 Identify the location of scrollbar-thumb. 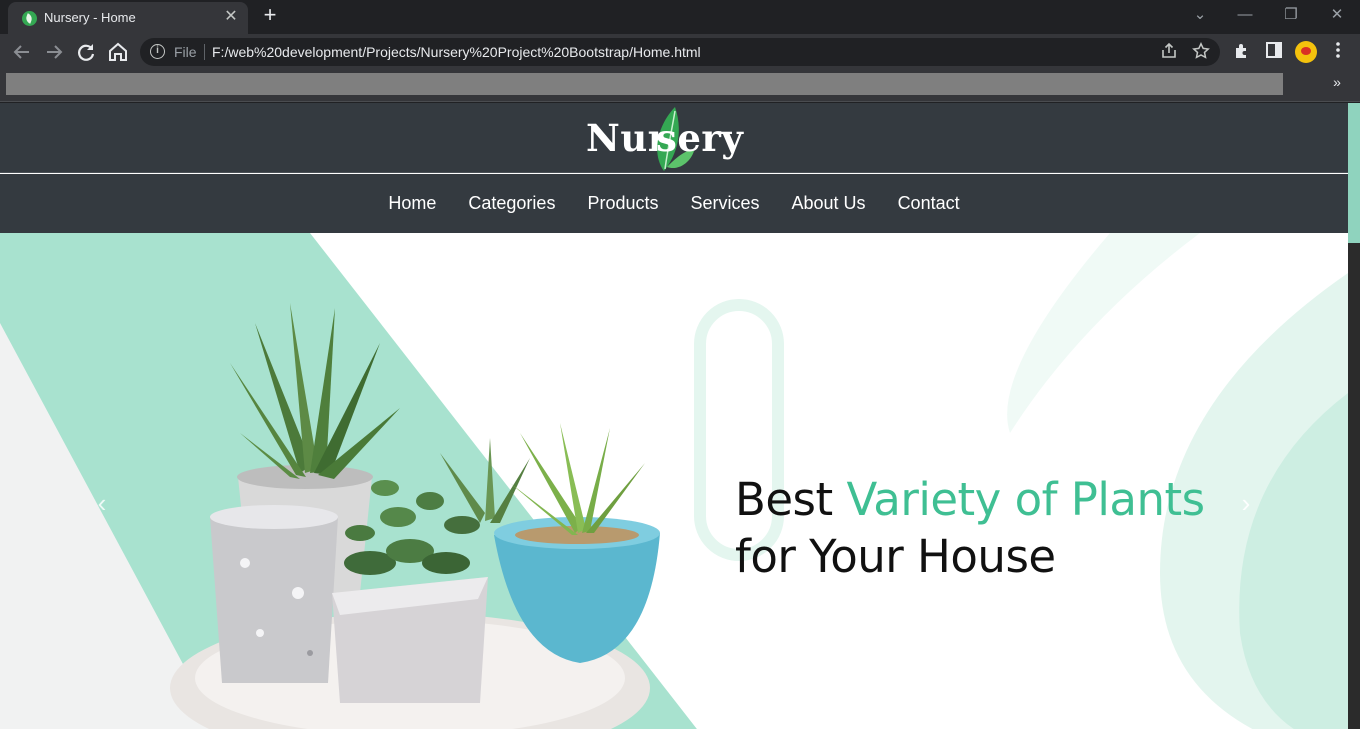
(1354, 173).